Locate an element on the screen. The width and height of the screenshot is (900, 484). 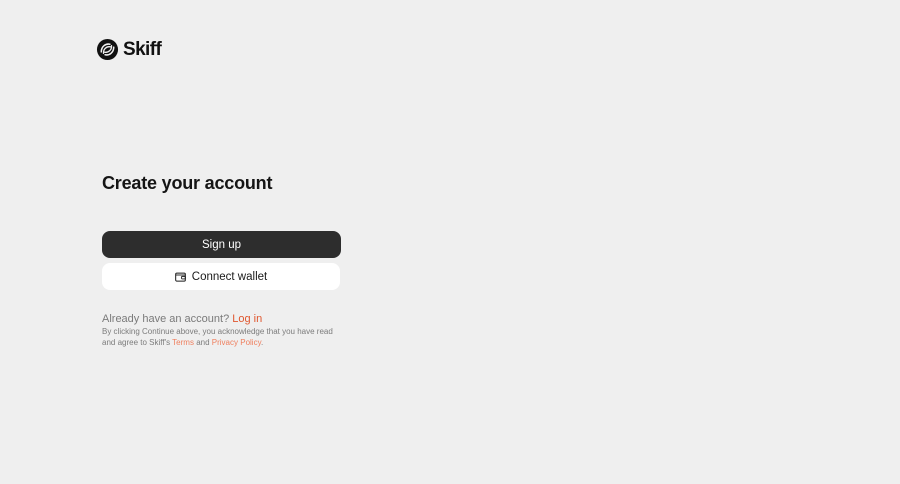
privacy-policy-link: Privacy Policy is located at coordinates (236, 342).